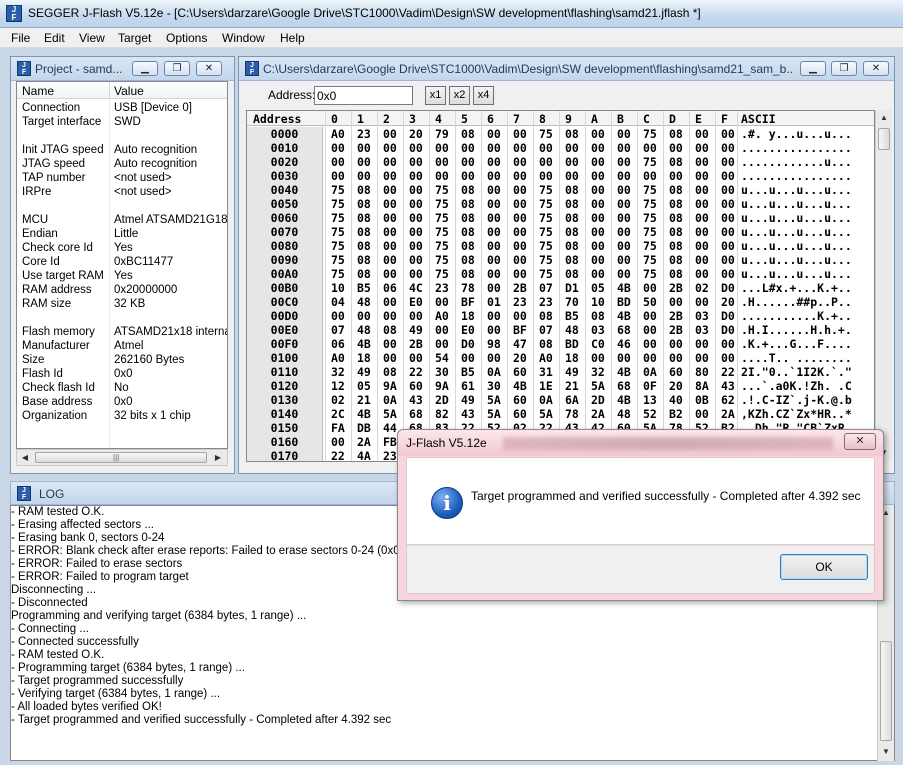 This screenshot has height=765, width=903. Describe the element at coordinates (338, 134) in the screenshot. I see `byte-cell: A0` at that location.